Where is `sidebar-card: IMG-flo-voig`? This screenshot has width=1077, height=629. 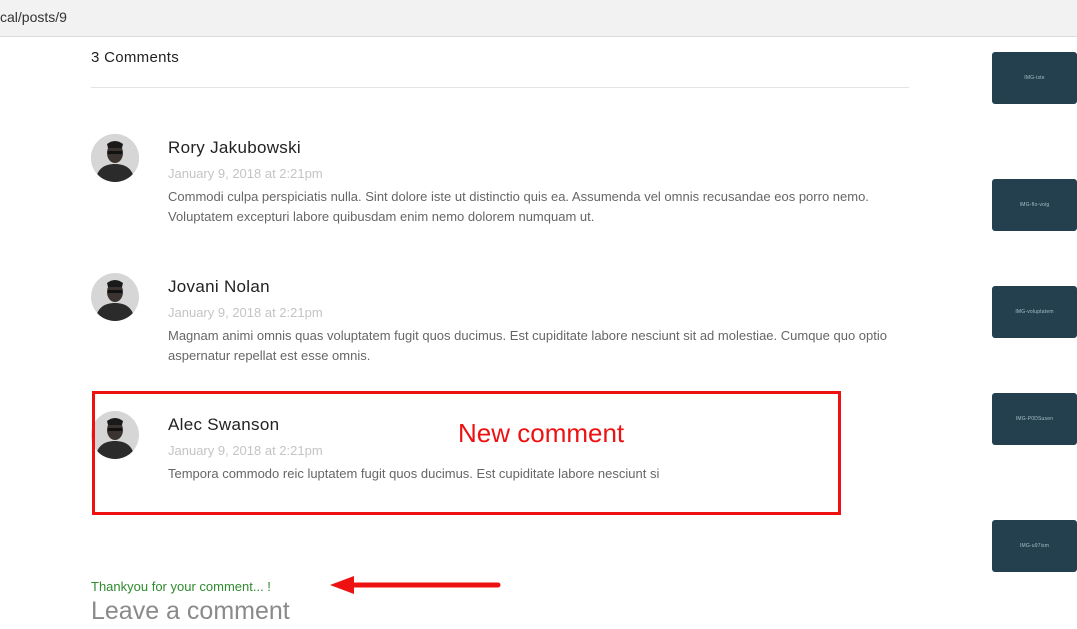
sidebar-card: IMG-flo-voig is located at coordinates (1034, 205).